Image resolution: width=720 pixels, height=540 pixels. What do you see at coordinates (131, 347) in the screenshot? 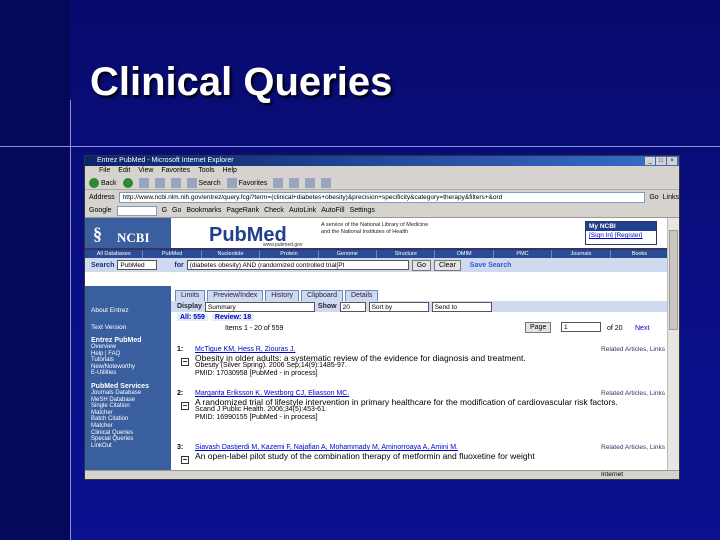
I see `sidebar-item-overview: Overview` at bounding box center [131, 347].